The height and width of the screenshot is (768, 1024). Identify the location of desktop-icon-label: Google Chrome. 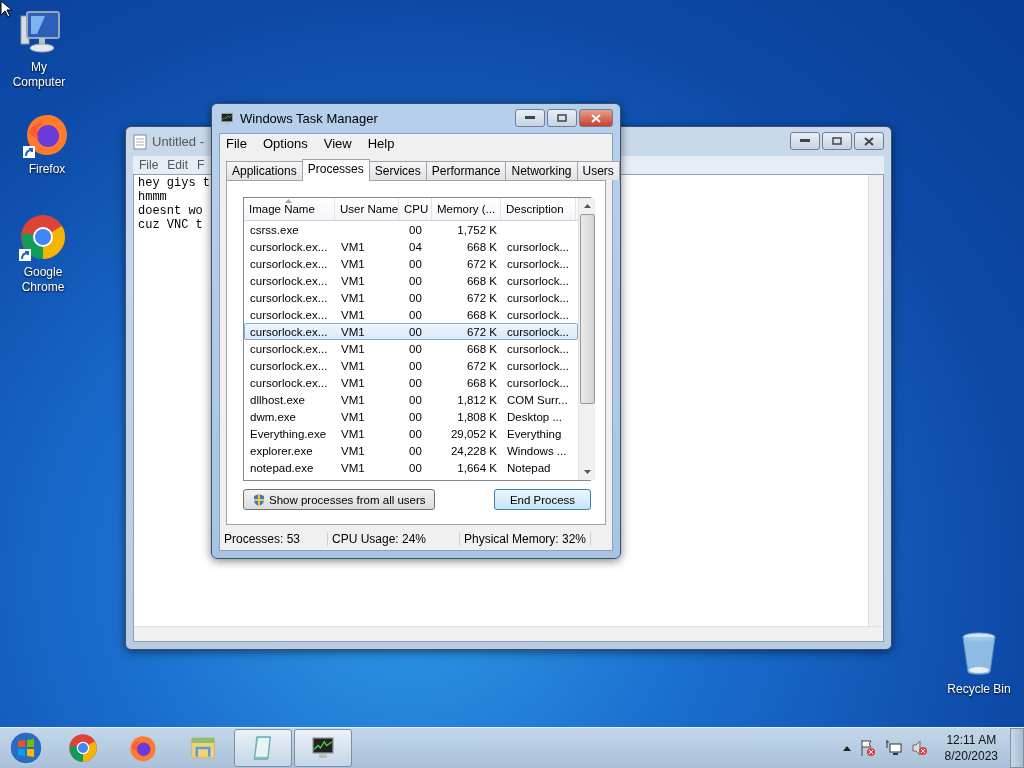
(43, 280).